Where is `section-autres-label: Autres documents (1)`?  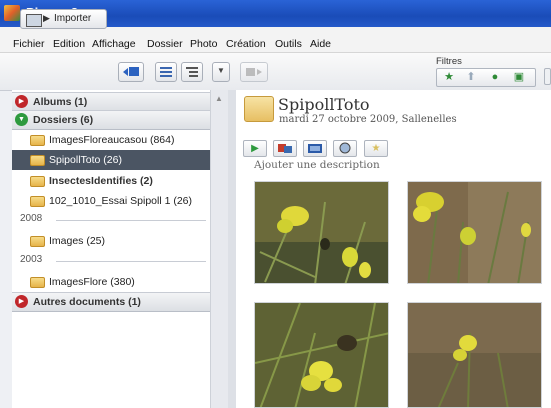 section-autres-label: Autres documents (1) is located at coordinates (87, 302).